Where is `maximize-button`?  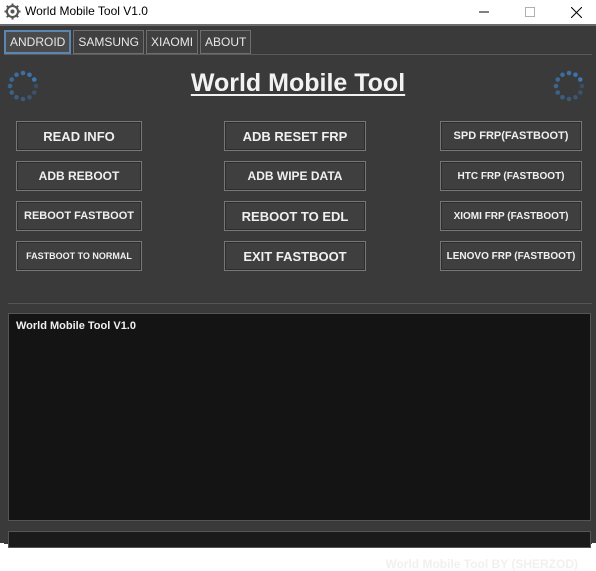
maximize-button is located at coordinates (530, 12).